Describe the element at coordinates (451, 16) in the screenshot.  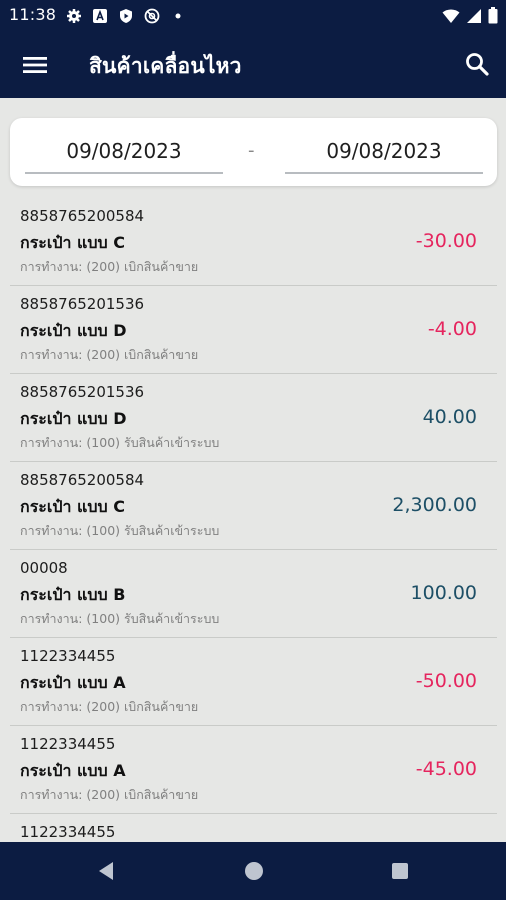
I see `wifi-icon` at that location.